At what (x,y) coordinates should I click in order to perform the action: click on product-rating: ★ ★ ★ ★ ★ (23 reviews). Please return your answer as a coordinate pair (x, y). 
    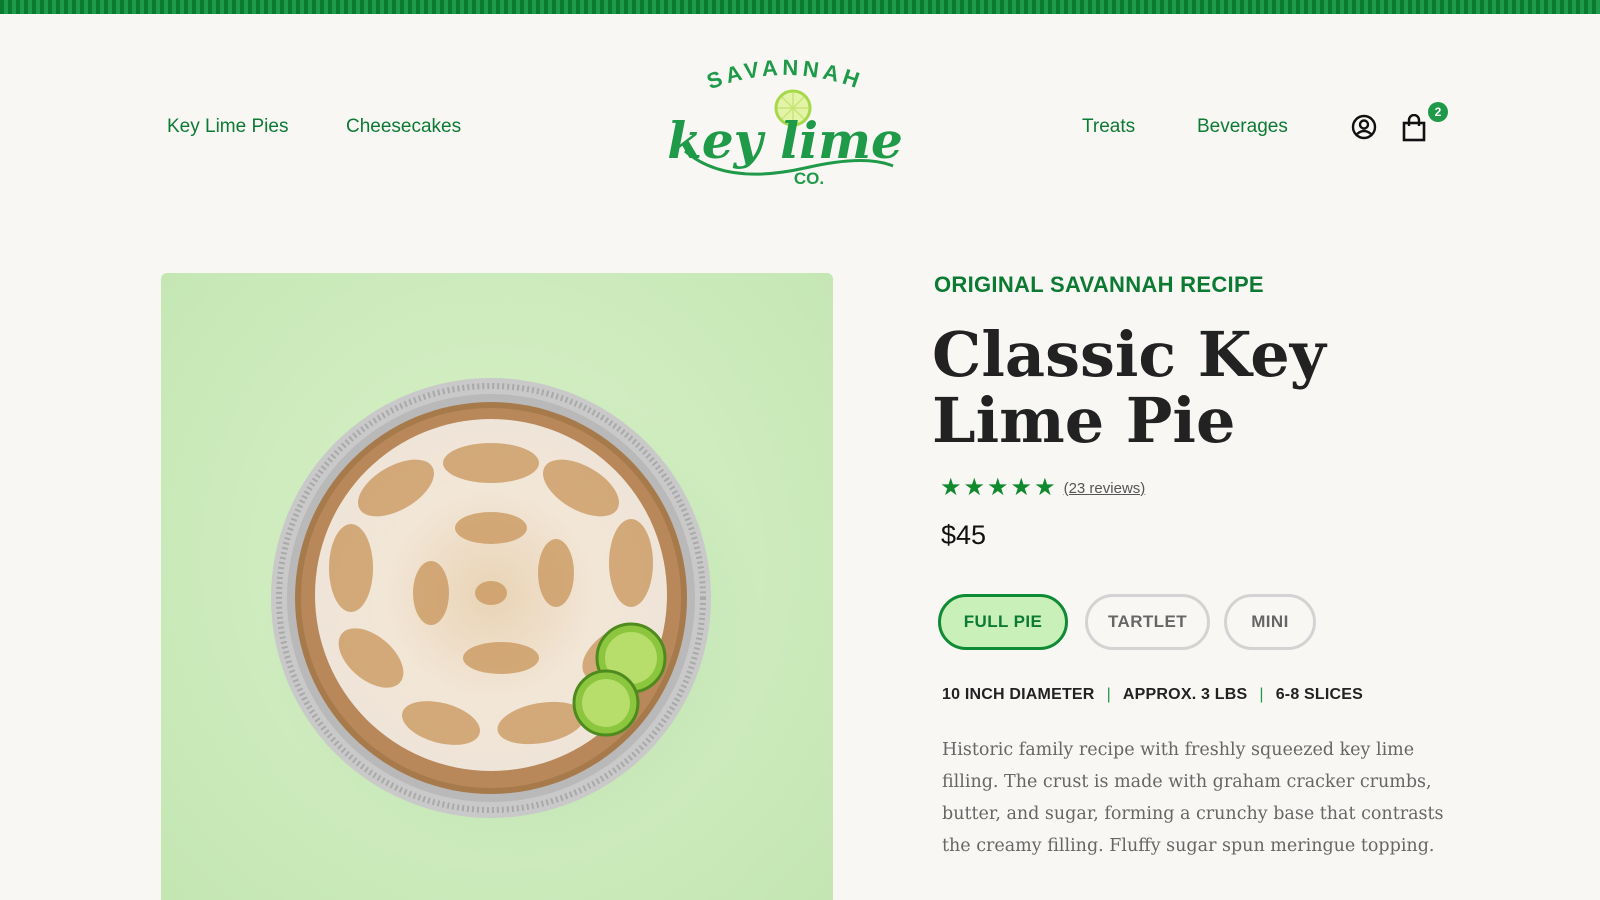
    Looking at the image, I should click on (1042, 488).